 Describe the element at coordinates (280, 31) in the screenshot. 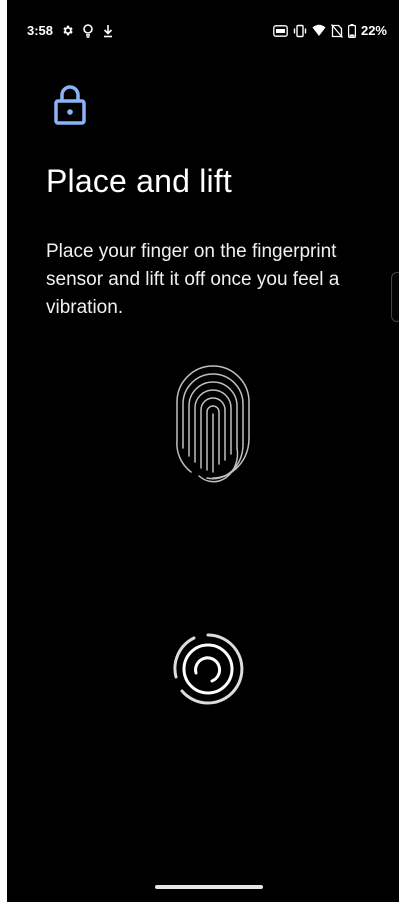

I see `hd-icon` at that location.